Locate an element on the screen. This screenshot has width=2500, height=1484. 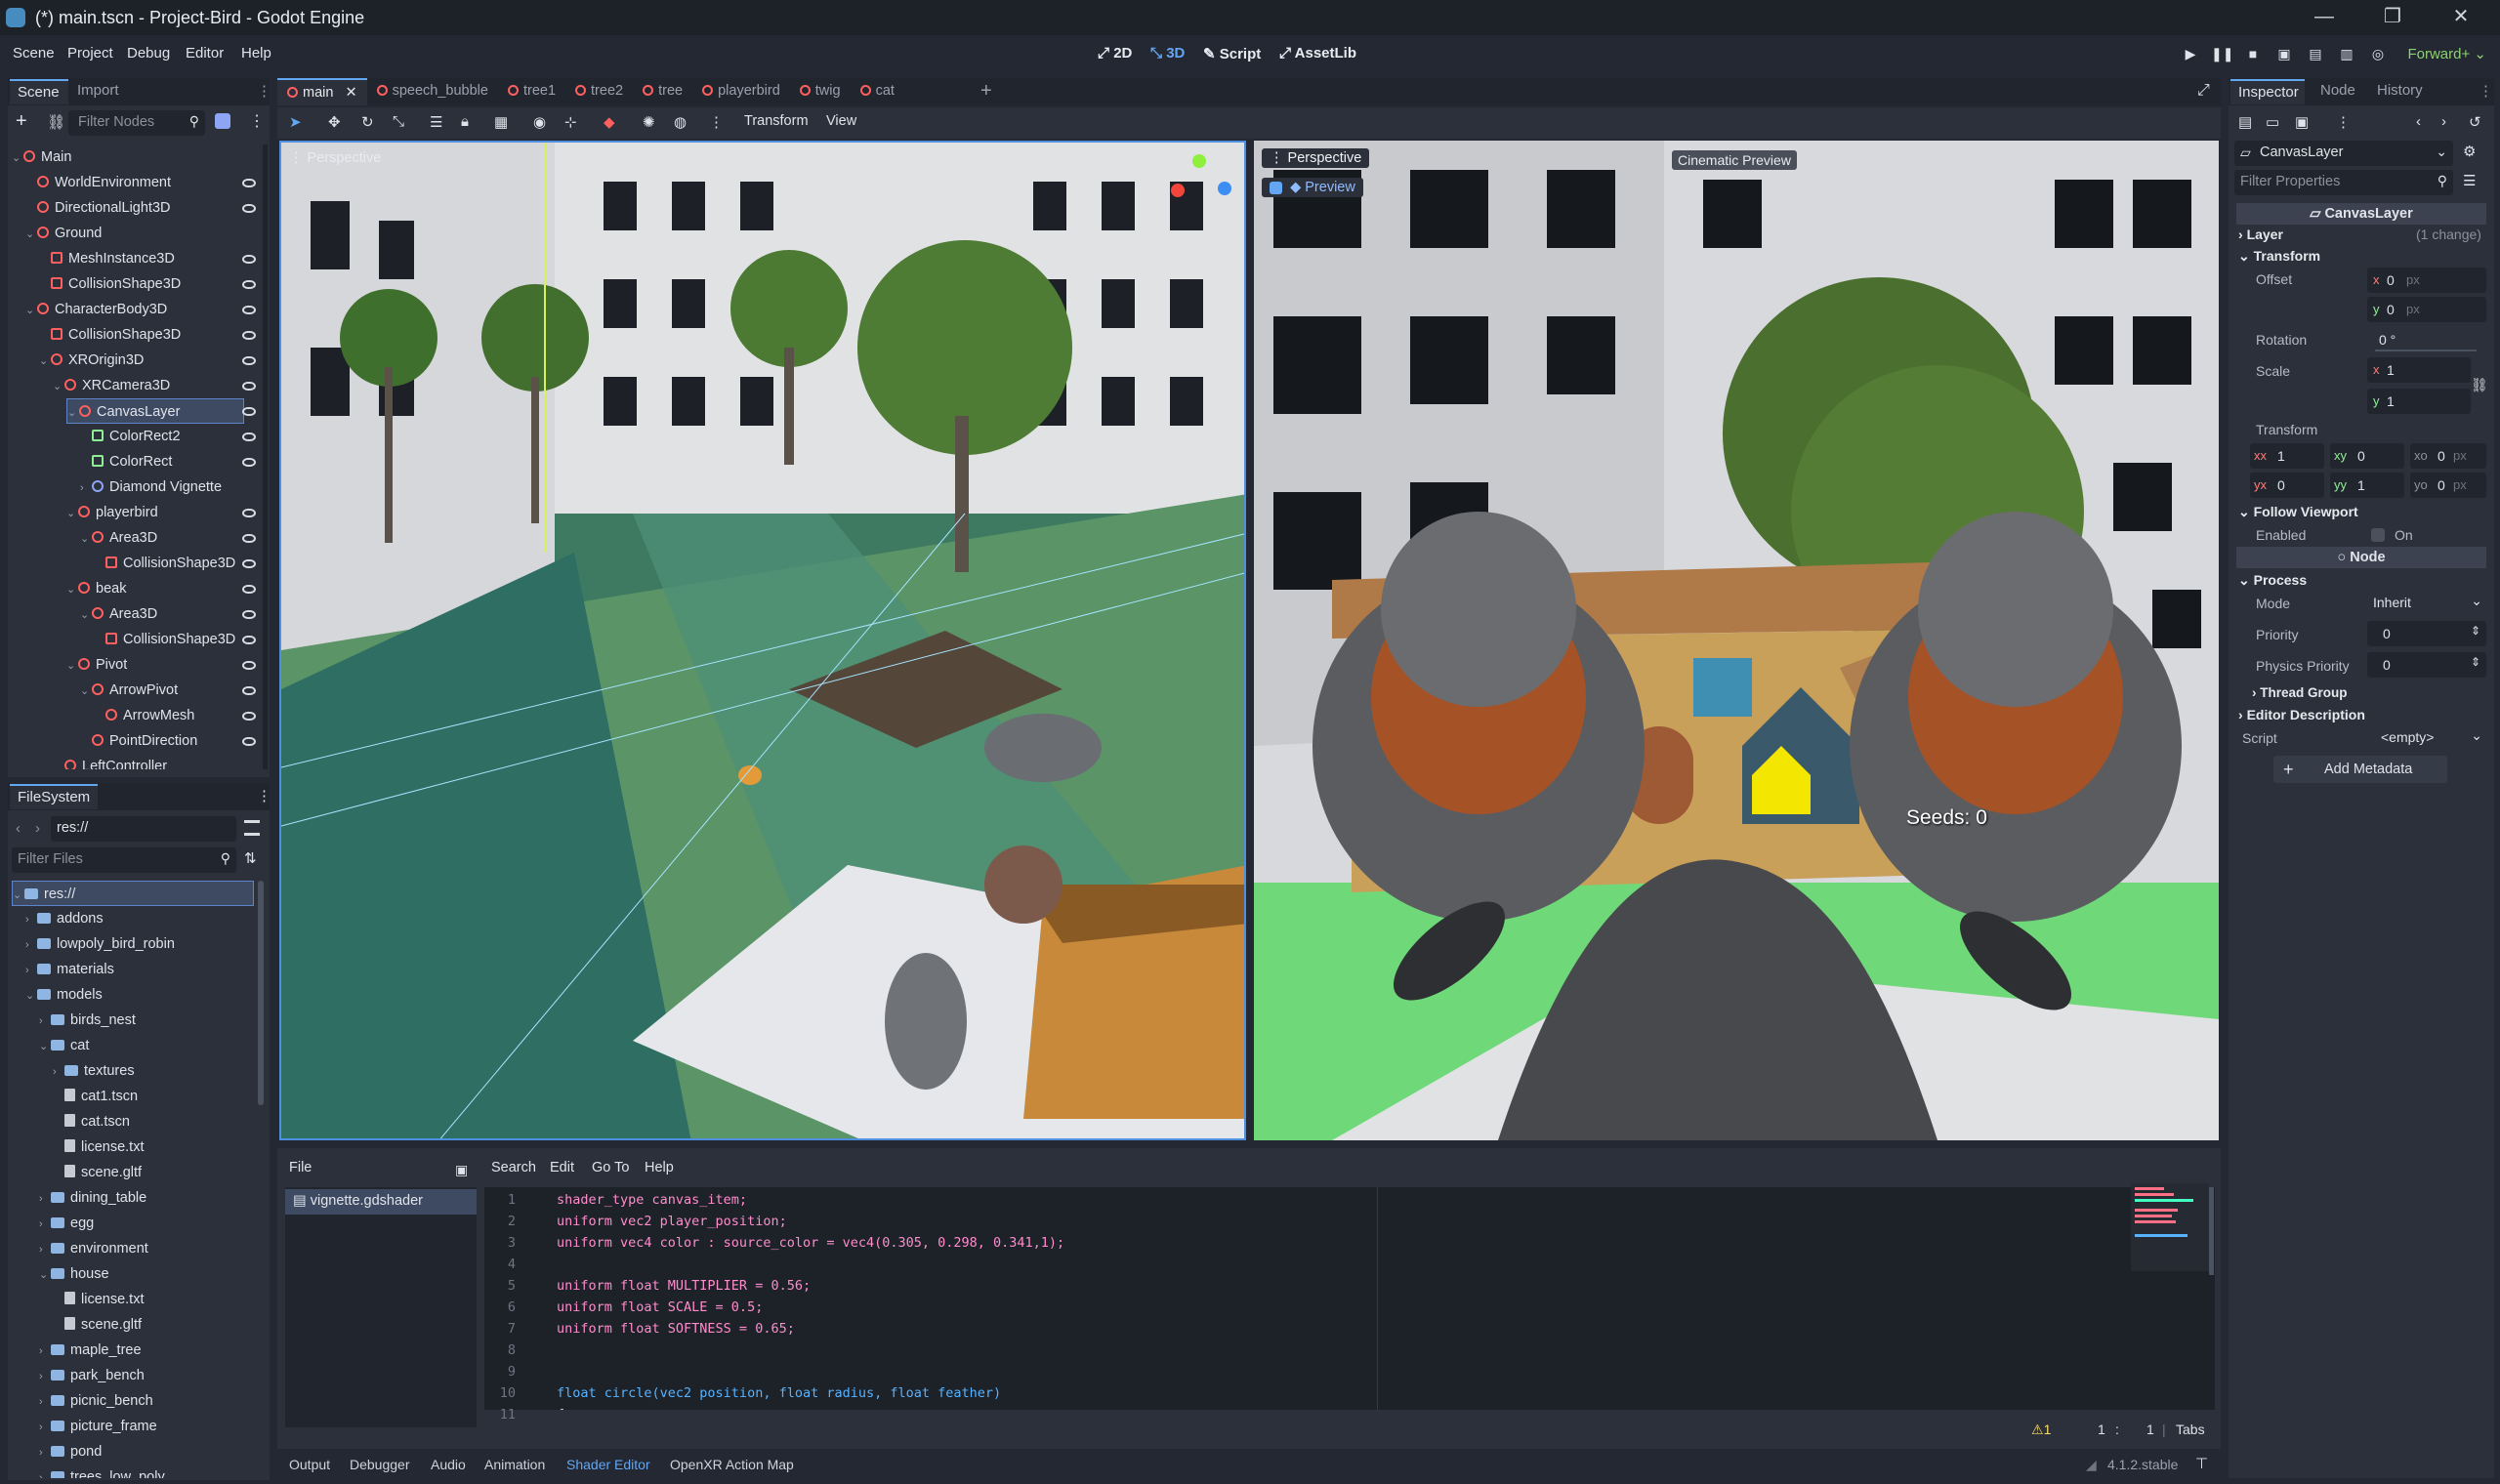
tab-history: History is located at coordinates (2400, 90).